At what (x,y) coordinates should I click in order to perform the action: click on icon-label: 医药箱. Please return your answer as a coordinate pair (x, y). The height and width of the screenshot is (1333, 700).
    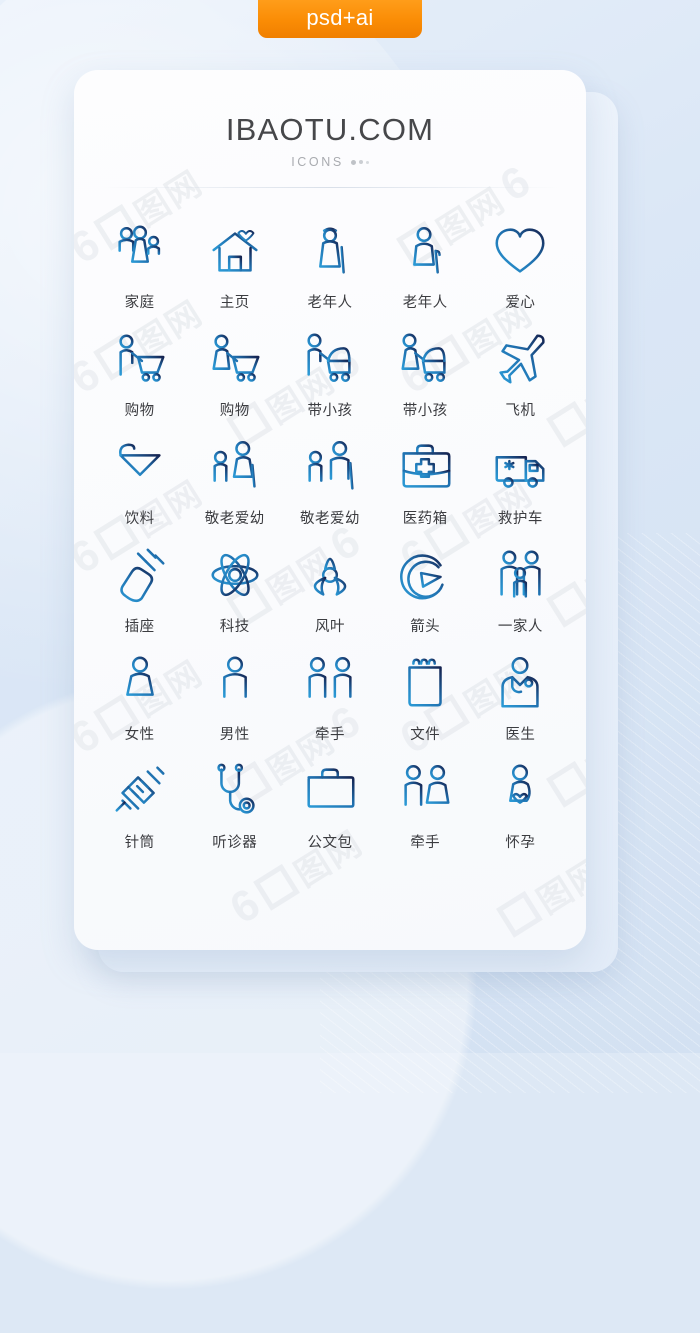
    Looking at the image, I should click on (425, 519).